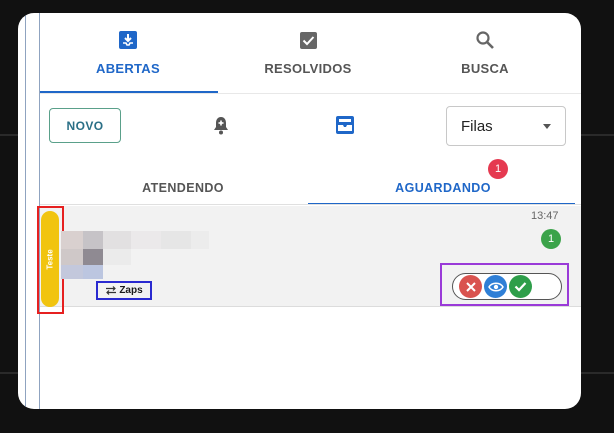 The height and width of the screenshot is (433, 614). I want to click on close-ticket-button, so click(470, 286).